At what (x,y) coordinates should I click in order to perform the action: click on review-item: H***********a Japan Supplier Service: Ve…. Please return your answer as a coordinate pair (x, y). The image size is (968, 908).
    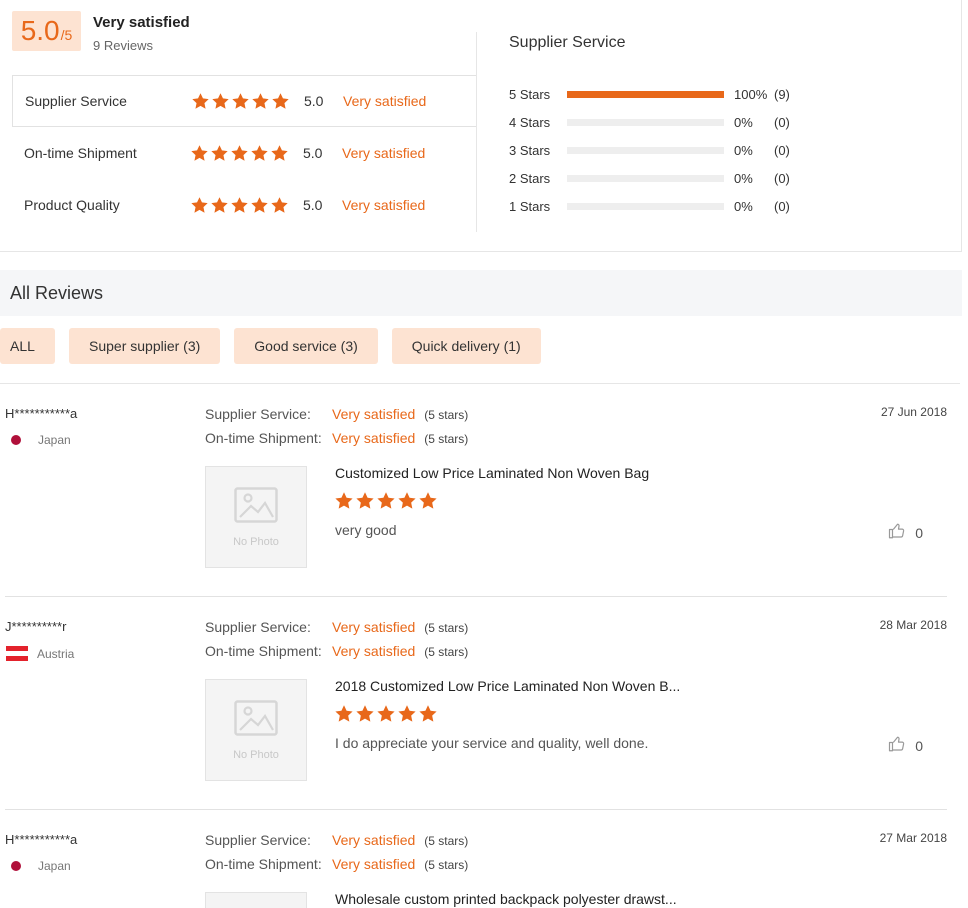
    Looking at the image, I should click on (474, 859).